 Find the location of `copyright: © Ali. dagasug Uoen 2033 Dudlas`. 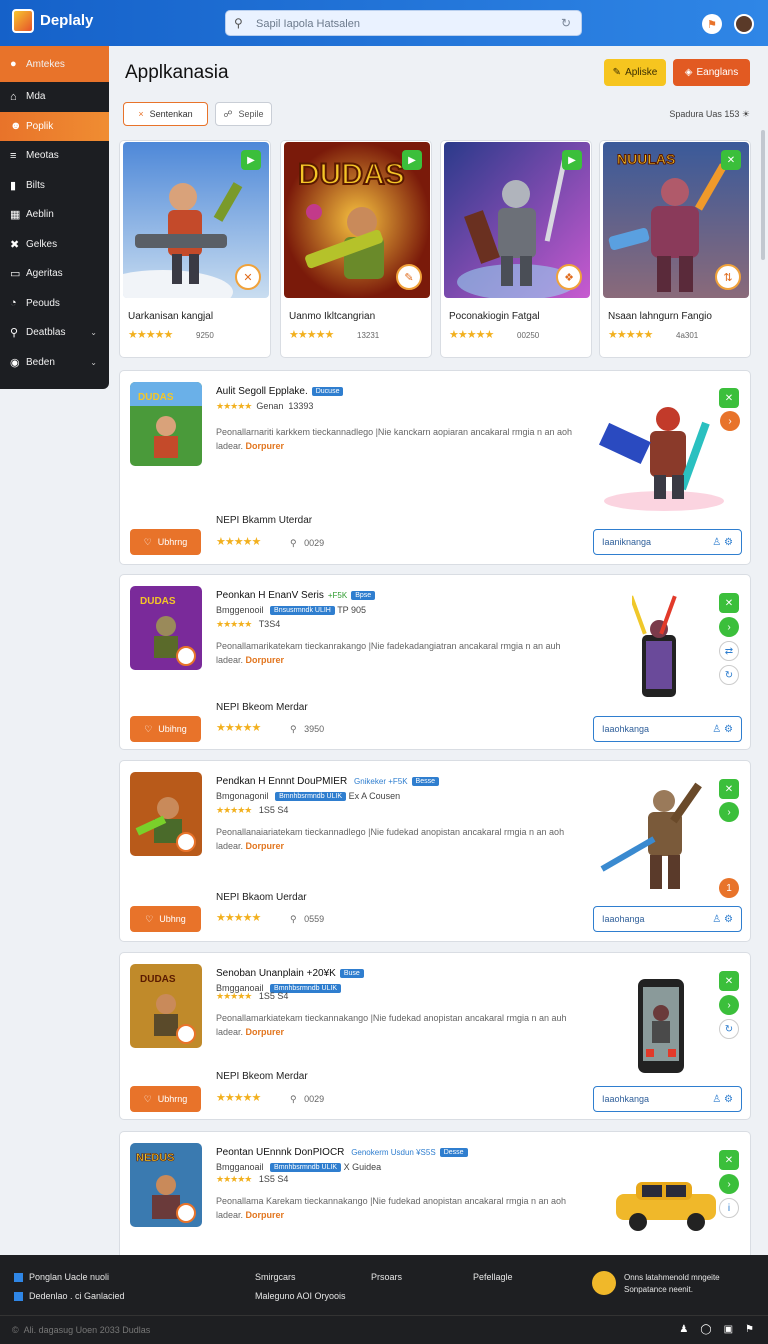

copyright: © Ali. dagasug Uoen 2033 Dudlas is located at coordinates (81, 1330).